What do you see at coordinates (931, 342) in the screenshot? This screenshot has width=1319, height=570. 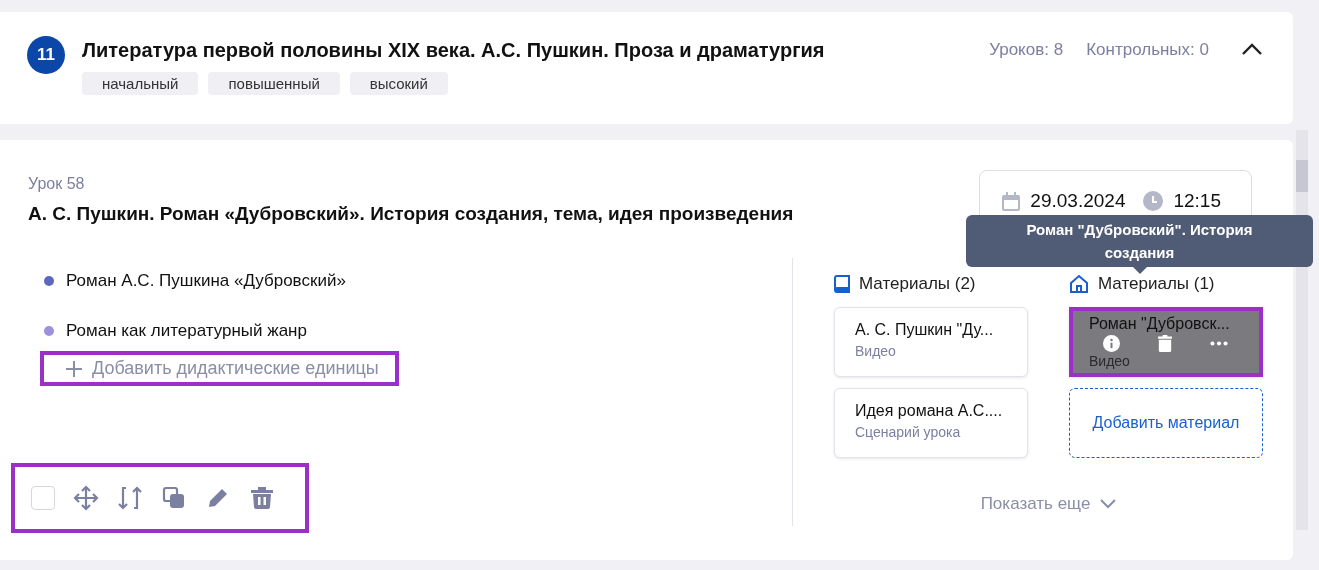 I see `material-card: А. С. Пушкин "Ду... Видео` at bounding box center [931, 342].